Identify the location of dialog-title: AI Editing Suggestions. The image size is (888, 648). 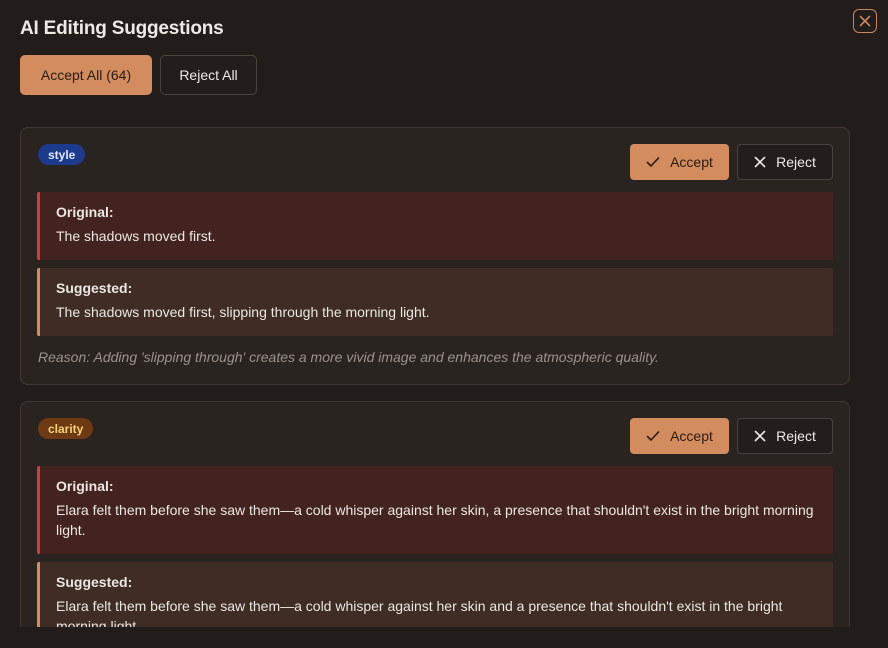
(122, 28).